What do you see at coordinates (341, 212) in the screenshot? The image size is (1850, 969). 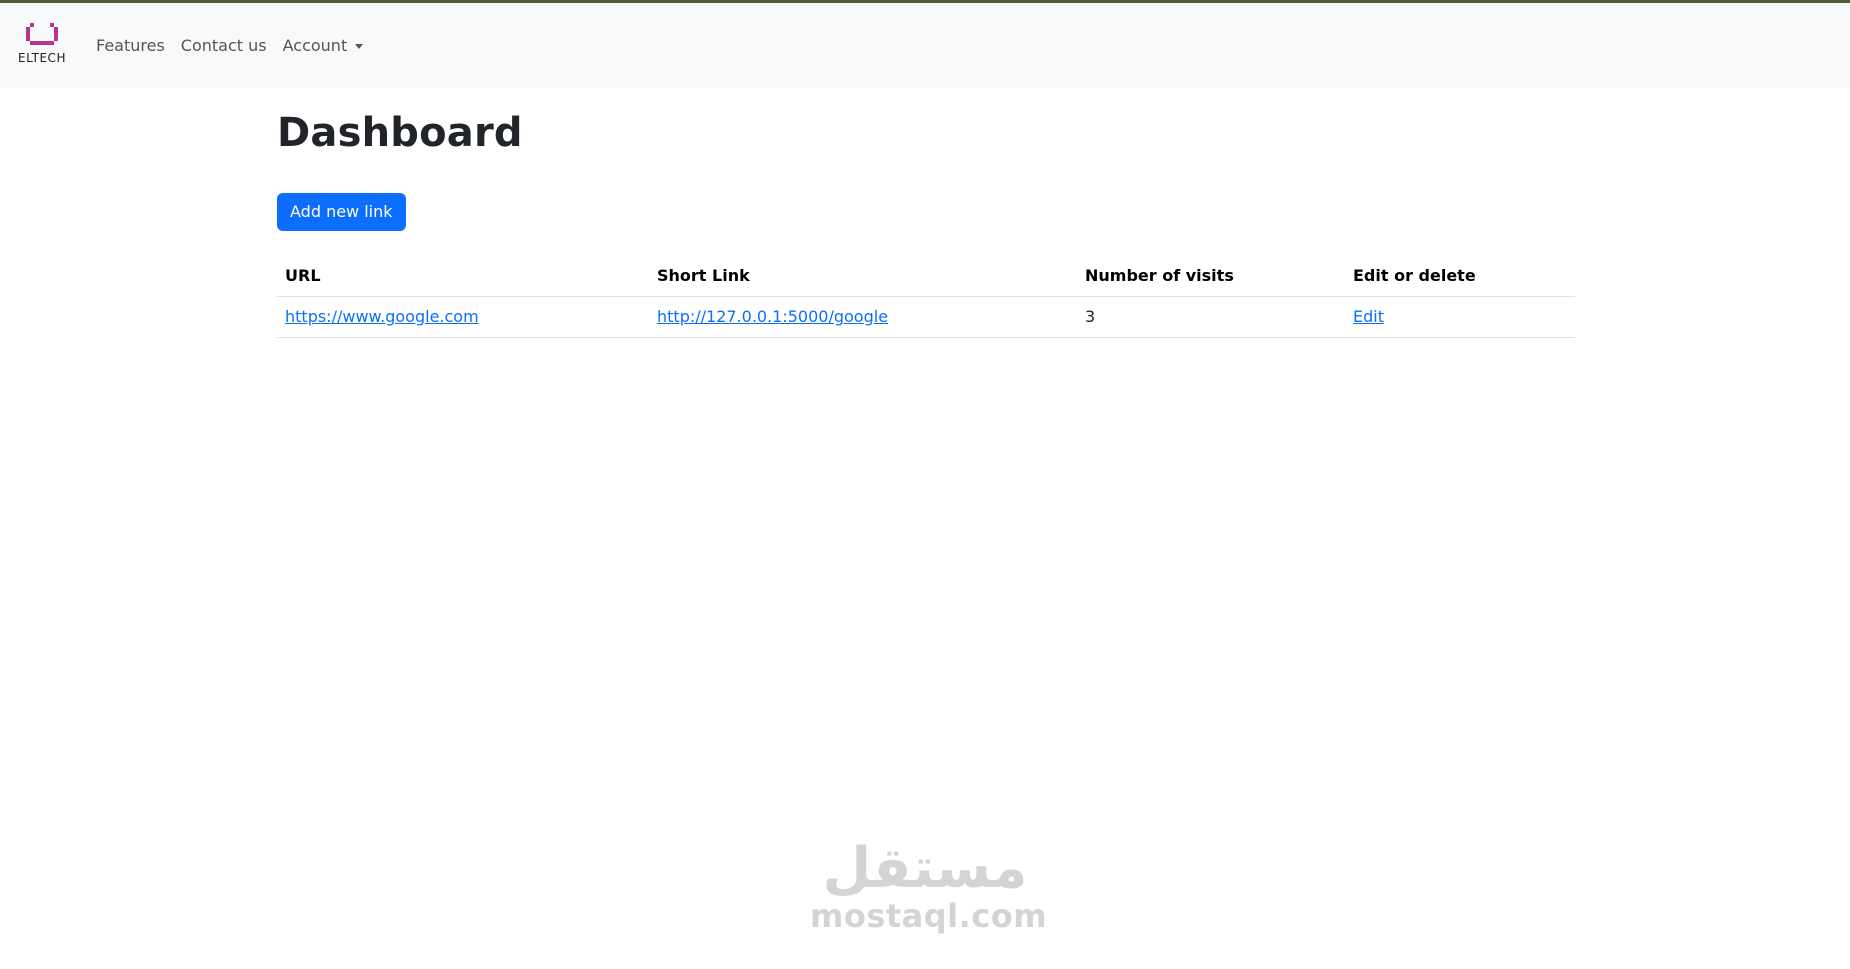 I see `add-new-link-button: Add new link` at bounding box center [341, 212].